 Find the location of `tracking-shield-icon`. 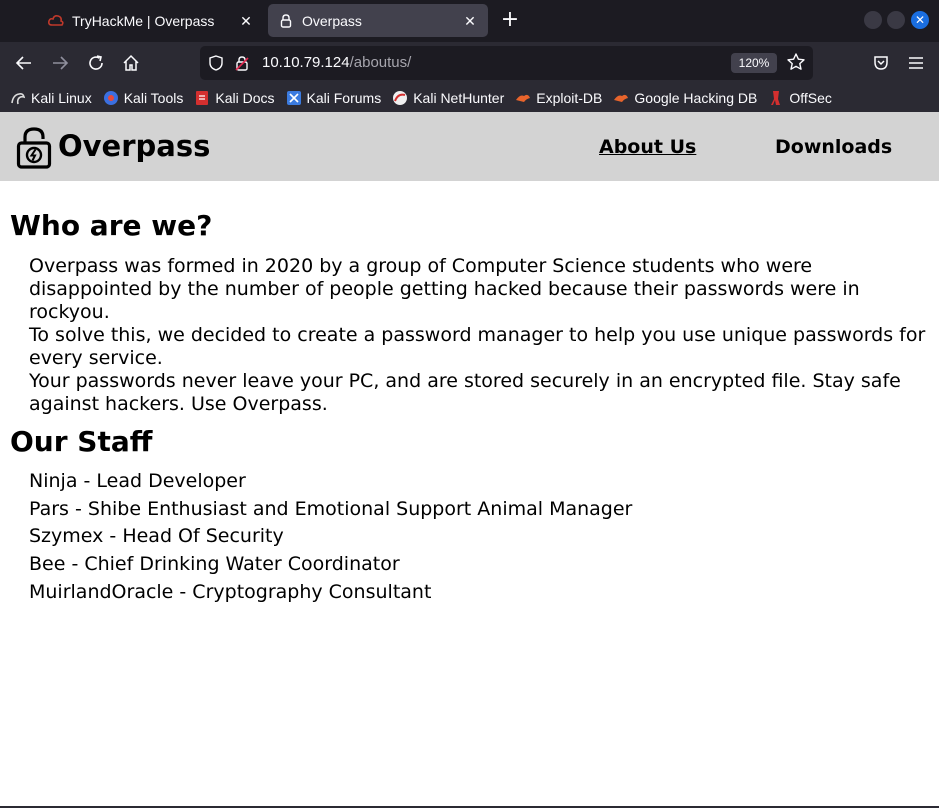

tracking-shield-icon is located at coordinates (216, 63).